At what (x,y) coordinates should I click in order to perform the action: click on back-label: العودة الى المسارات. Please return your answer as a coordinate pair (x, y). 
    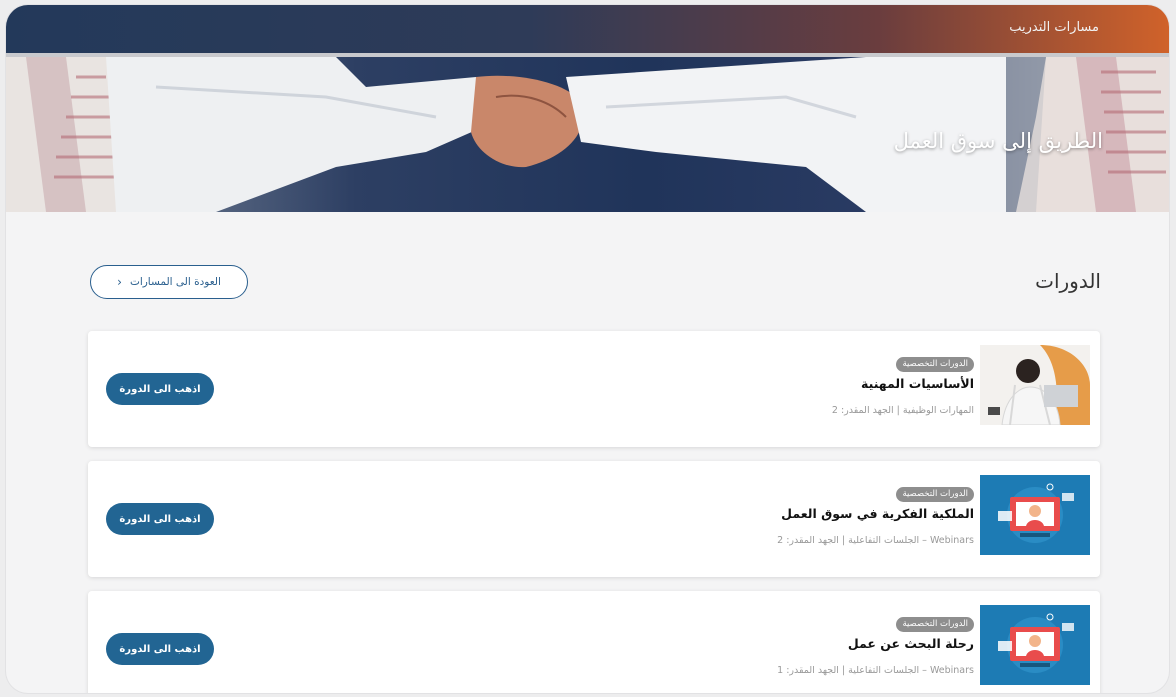
    Looking at the image, I should click on (175, 282).